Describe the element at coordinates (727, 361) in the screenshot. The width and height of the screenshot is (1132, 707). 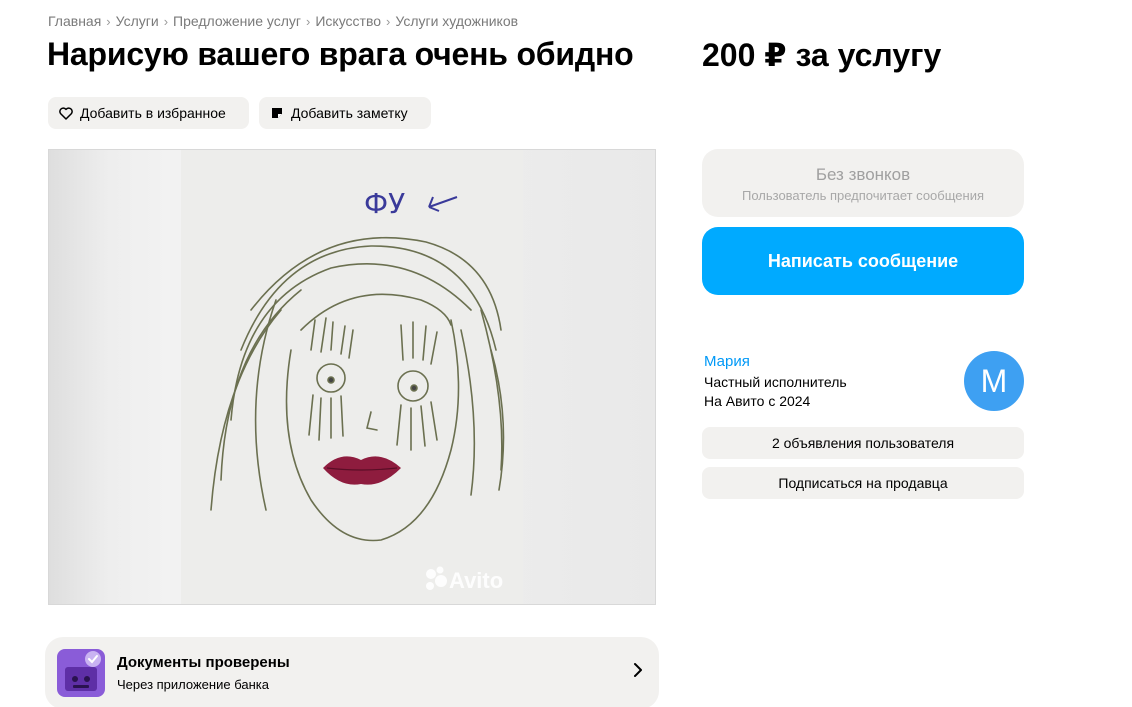
I see `seller-name-link: Мария` at that location.